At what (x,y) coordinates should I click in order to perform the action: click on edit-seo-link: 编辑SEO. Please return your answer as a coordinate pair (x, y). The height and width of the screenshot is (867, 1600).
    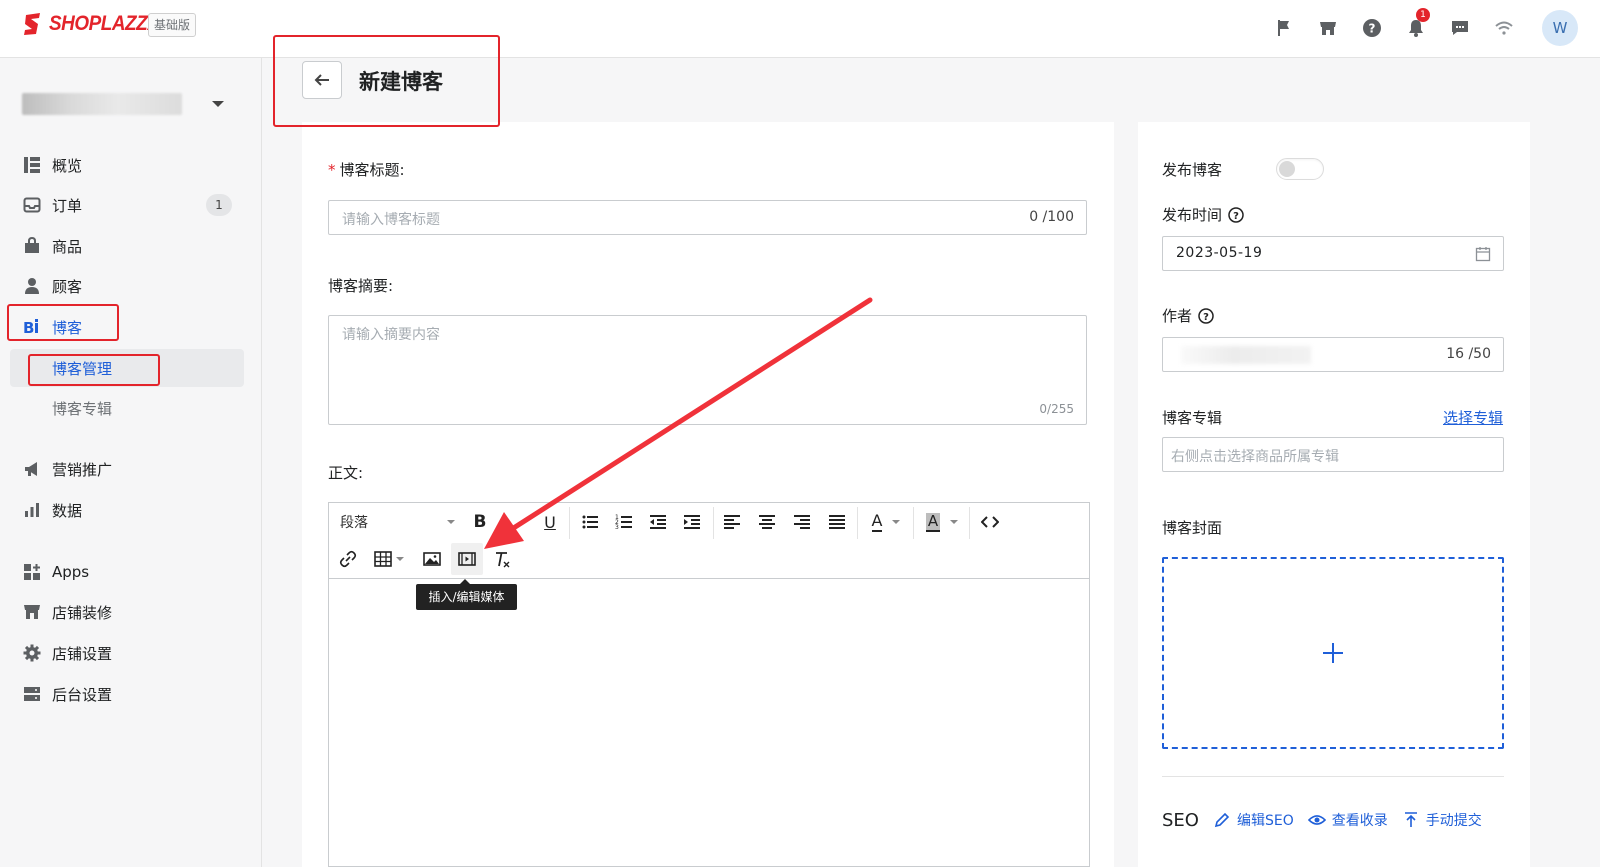
    Looking at the image, I should click on (1253, 820).